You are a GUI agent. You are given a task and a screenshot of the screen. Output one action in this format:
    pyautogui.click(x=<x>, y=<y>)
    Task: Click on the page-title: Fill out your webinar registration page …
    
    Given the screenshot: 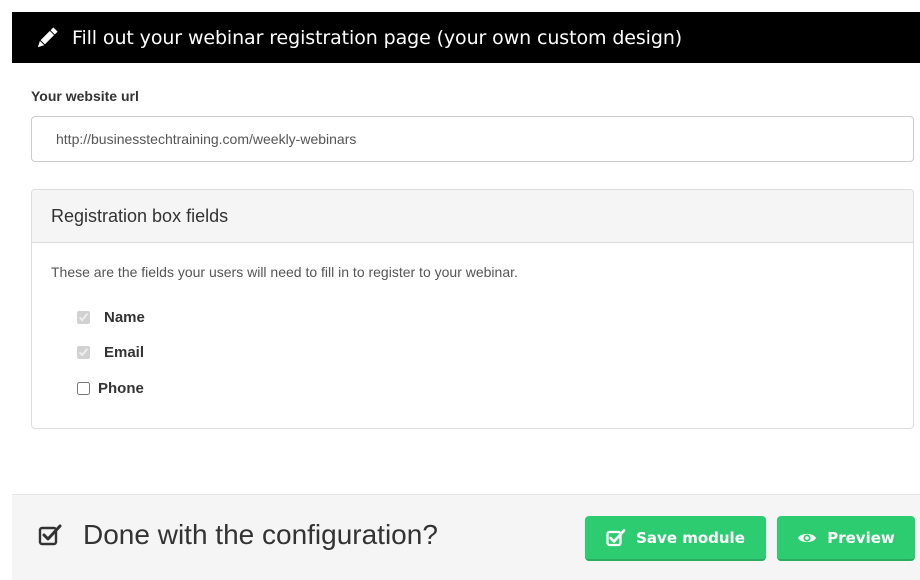 What is the action you would take?
    pyautogui.click(x=377, y=37)
    